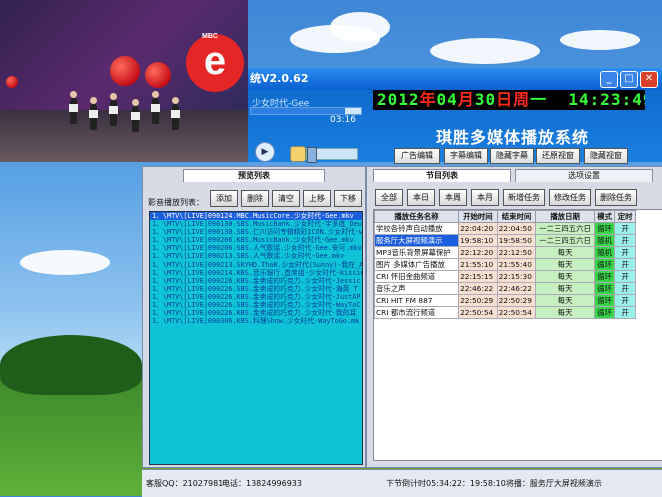  What do you see at coordinates (71, 365) in the screenshot?
I see `tree-line` at bounding box center [71, 365].